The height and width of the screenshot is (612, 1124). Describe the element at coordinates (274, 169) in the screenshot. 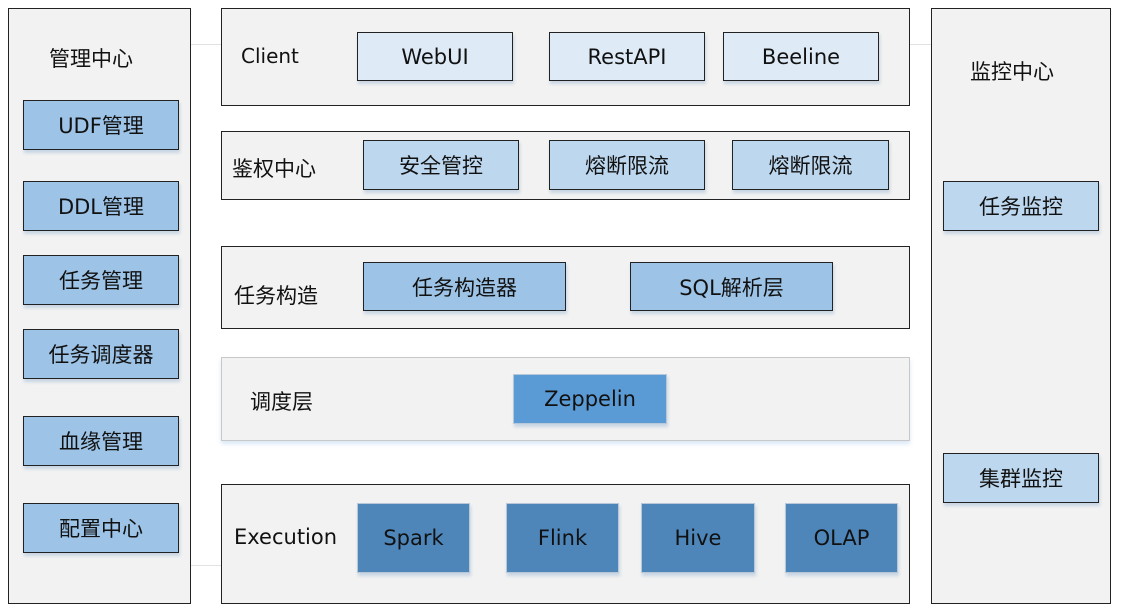

I see `layer-label: 鉴权中心` at that location.